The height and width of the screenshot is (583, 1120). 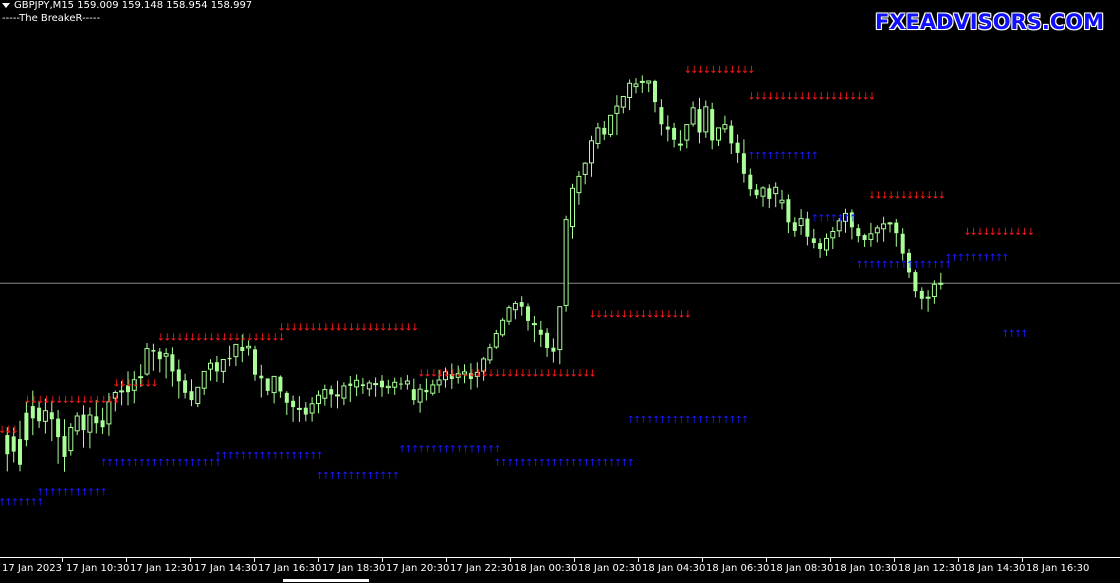 I want to click on collapse-triangle-icon, so click(x=6, y=5).